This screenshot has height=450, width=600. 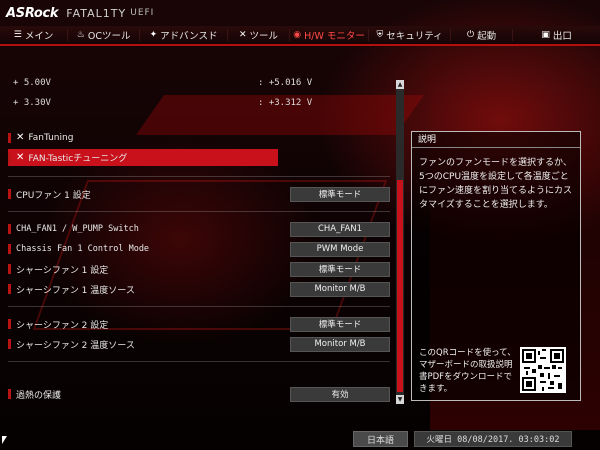 What do you see at coordinates (199, 269) in the screenshot?
I see `option-row: シャーシファン 1 設定 標準モード` at bounding box center [199, 269].